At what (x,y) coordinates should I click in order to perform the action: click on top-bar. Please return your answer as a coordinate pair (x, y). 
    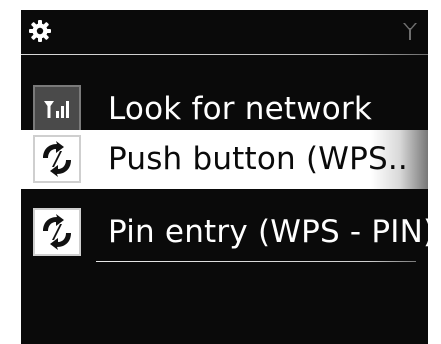
    Looking at the image, I should click on (224, 31).